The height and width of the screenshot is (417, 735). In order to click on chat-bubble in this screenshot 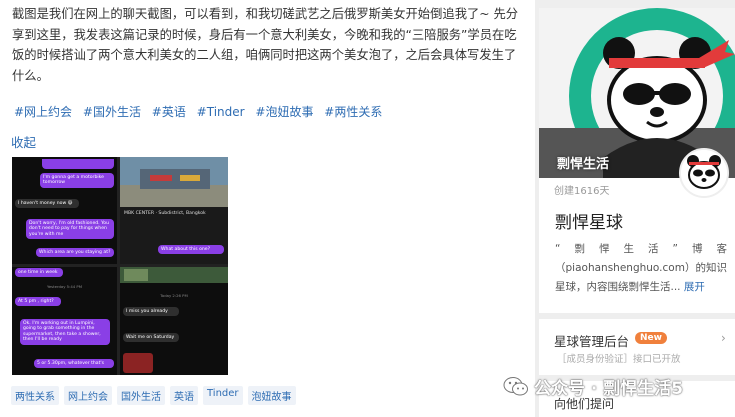, I will do `click(78, 164)`.